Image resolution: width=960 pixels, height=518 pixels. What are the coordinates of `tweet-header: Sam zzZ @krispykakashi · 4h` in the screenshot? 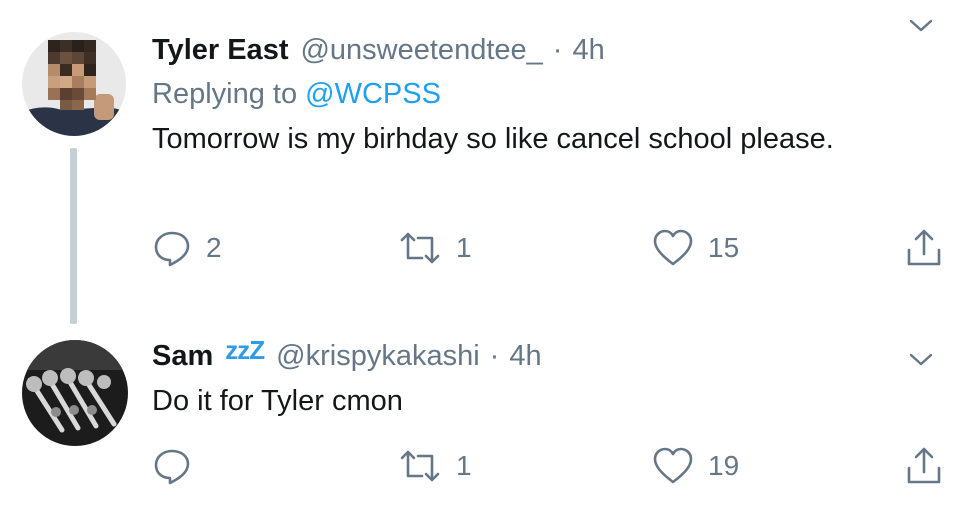 It's located at (546, 356).